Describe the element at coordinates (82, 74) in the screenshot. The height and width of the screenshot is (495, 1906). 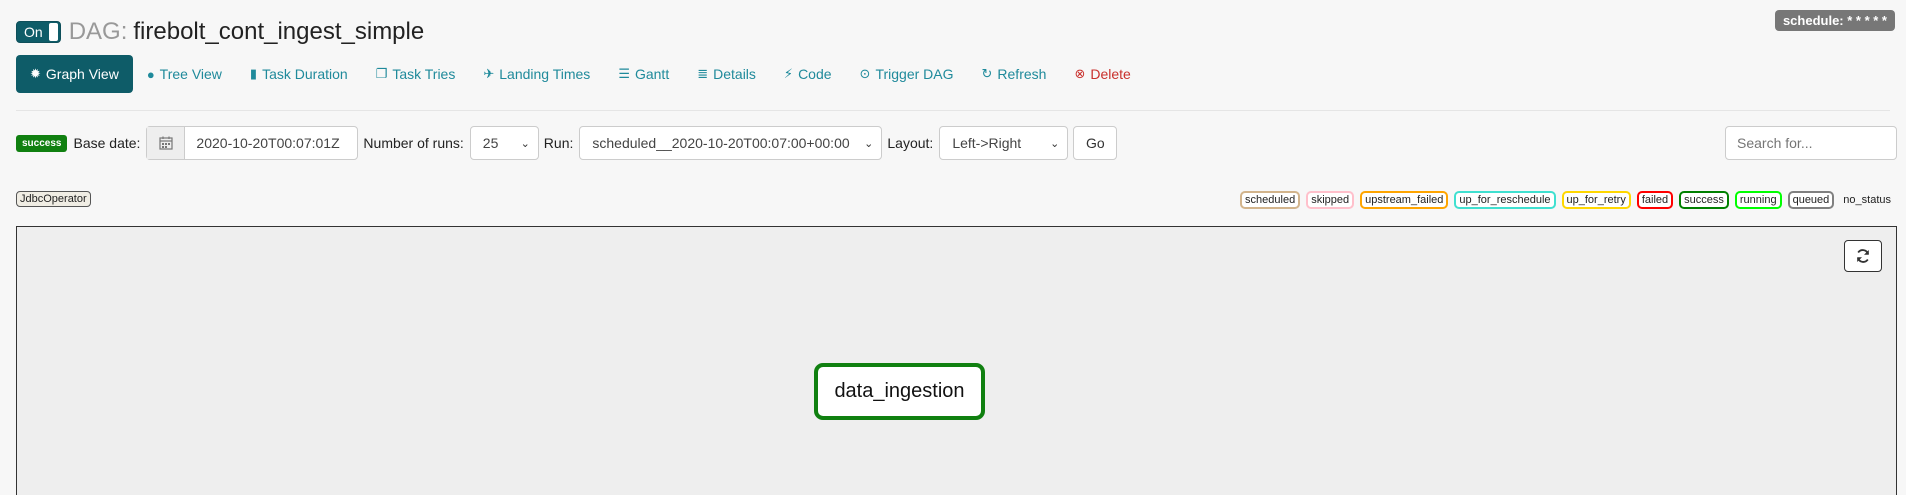
I see `tab-label: Graph View` at that location.